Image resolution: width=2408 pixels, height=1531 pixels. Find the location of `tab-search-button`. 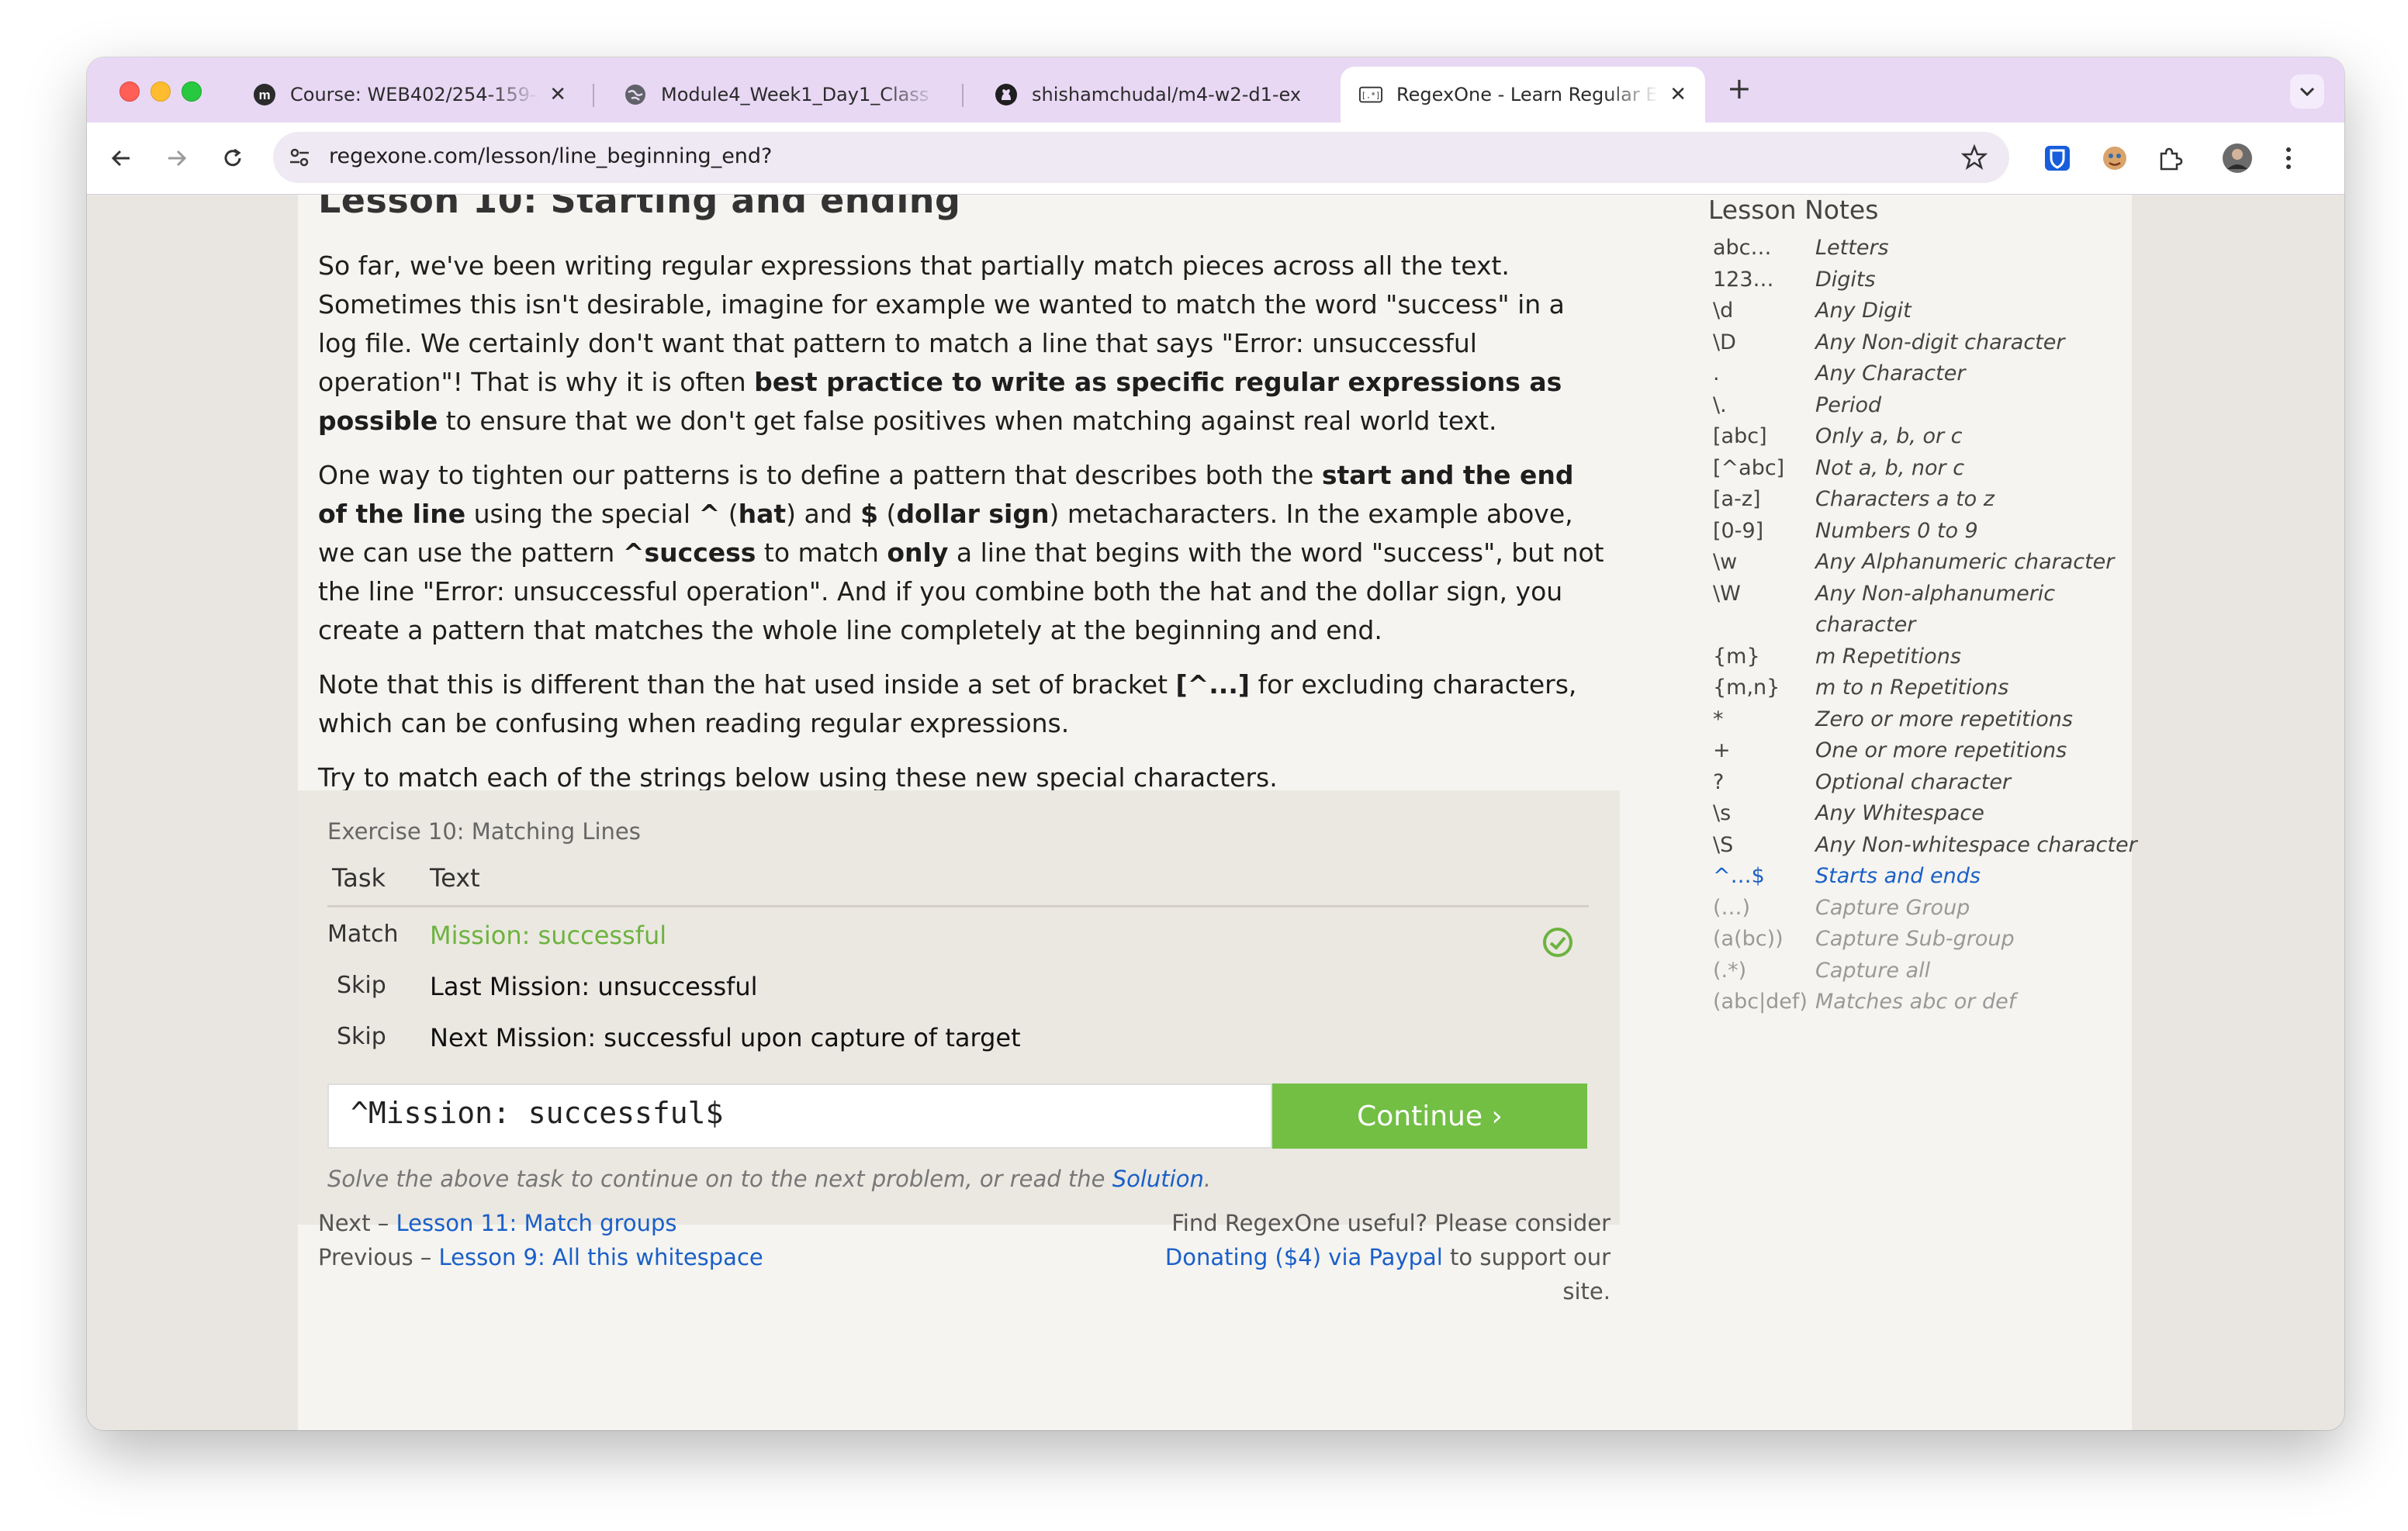

tab-search-button is located at coordinates (2307, 91).